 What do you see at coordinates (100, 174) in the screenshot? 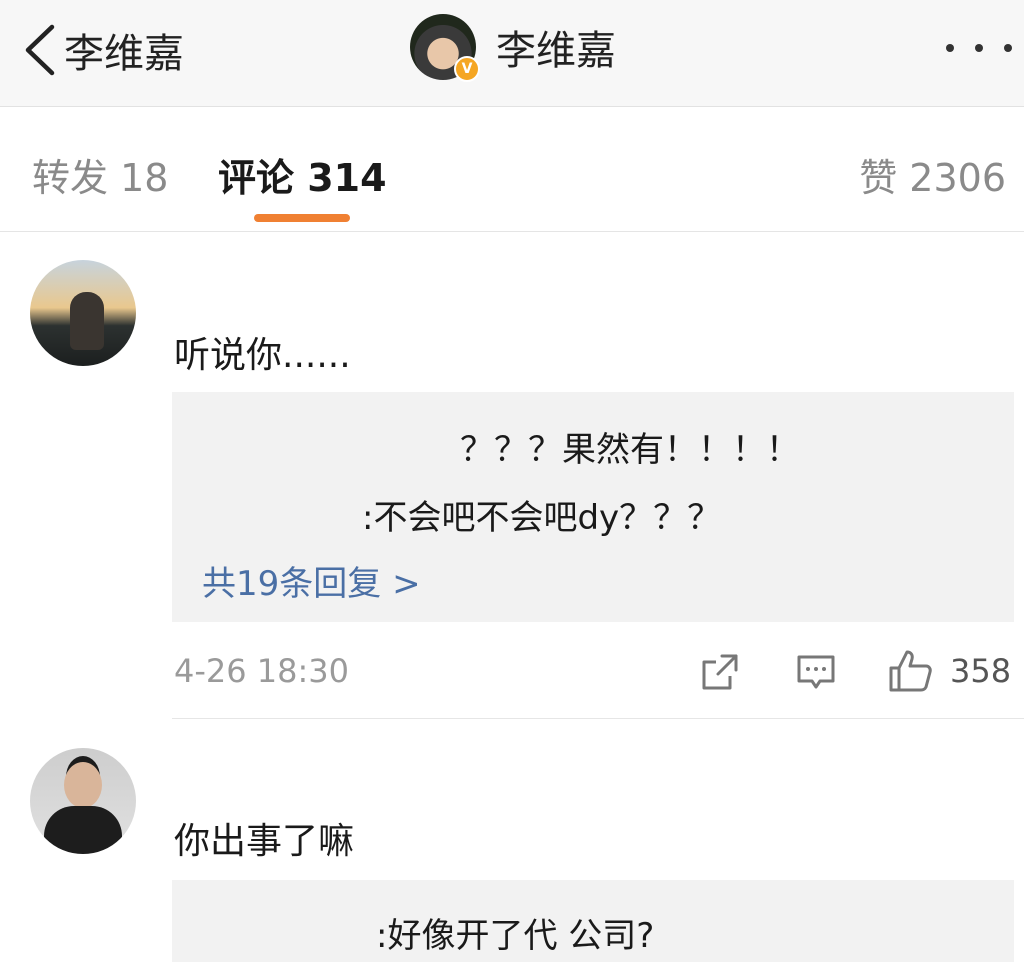
I see `tab-repost: 转发 18` at bounding box center [100, 174].